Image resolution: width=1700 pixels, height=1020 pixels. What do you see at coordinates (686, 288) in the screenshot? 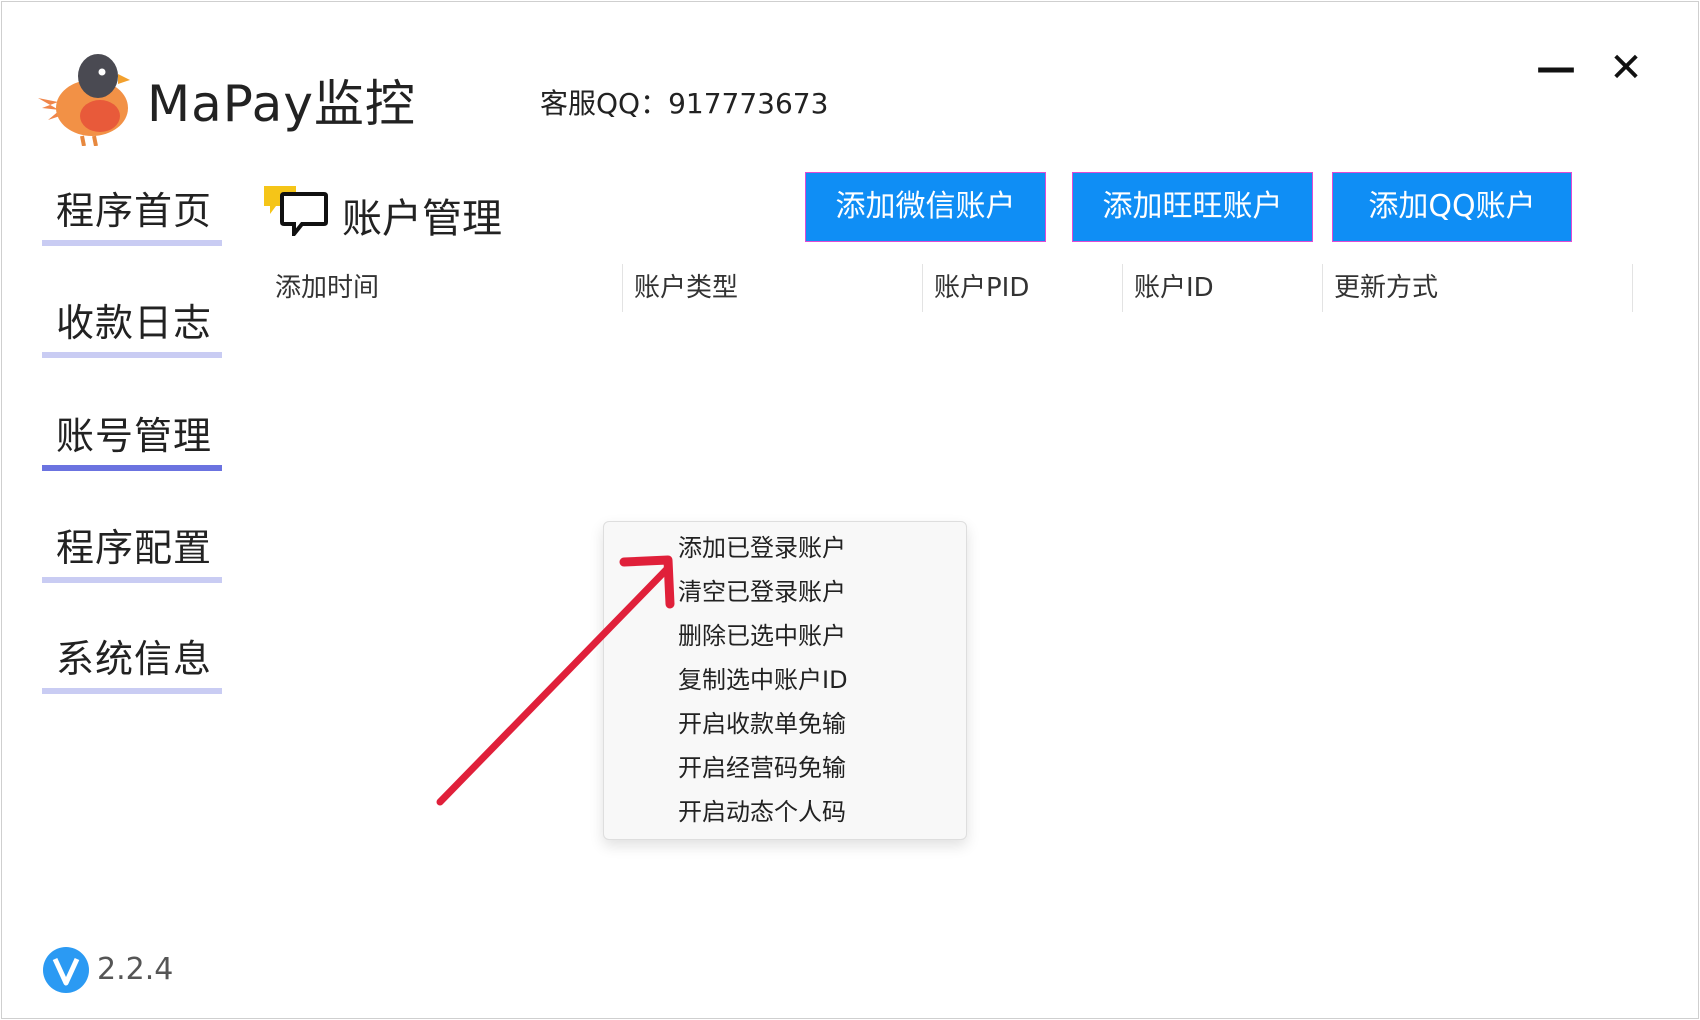
I see `column-header-account-type: 账户类型` at bounding box center [686, 288].